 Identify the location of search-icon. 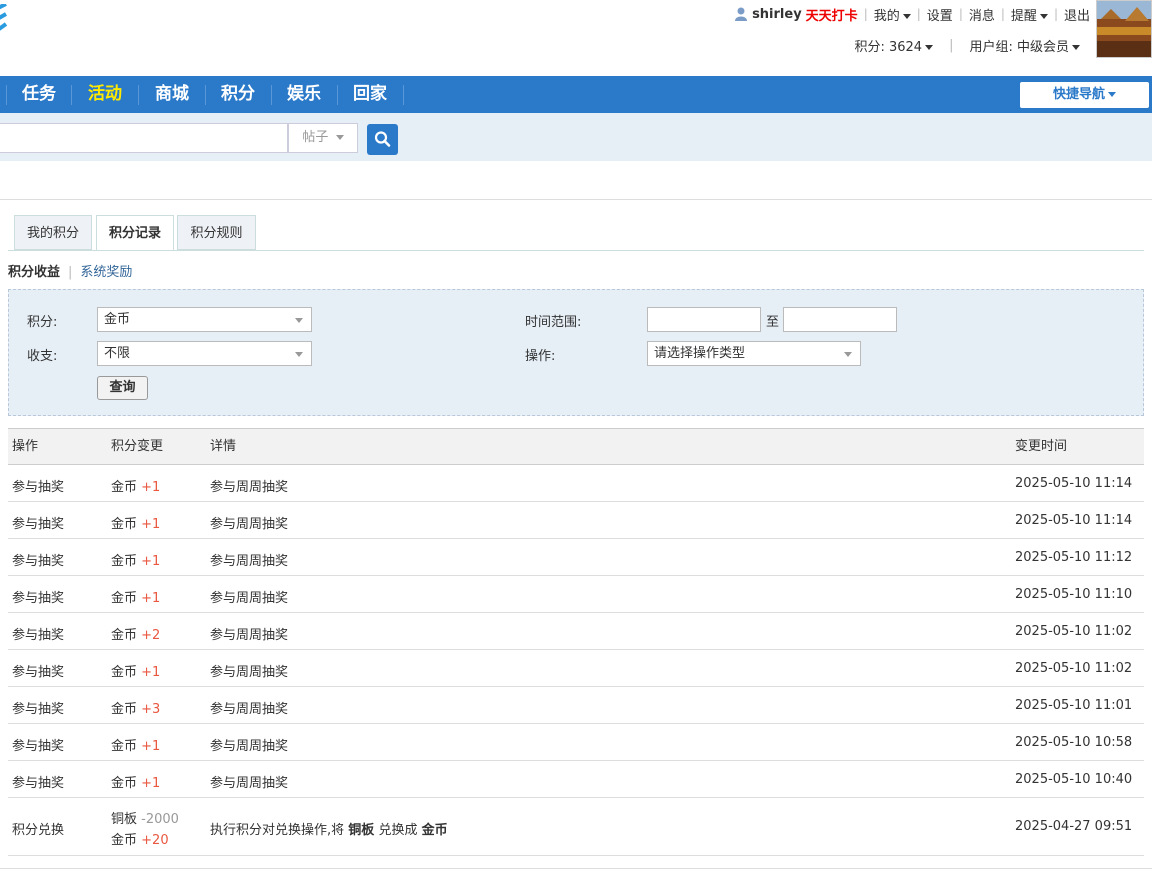
(382, 139).